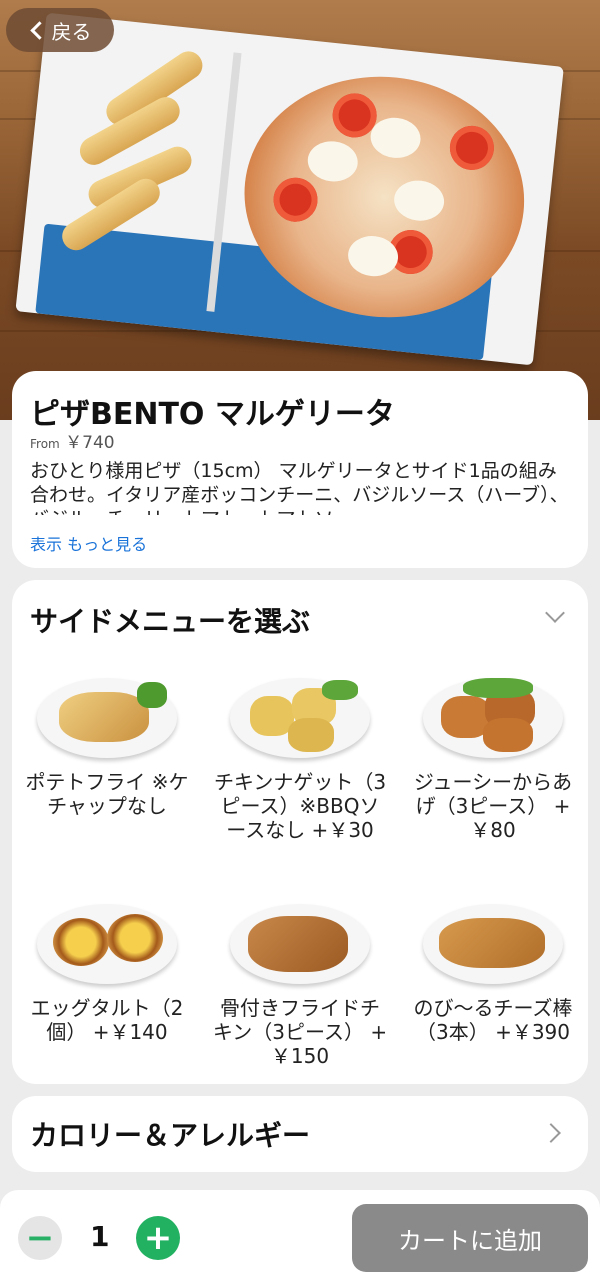 Image resolution: width=600 pixels, height=1288 pixels. What do you see at coordinates (300, 718) in the screenshot?
I see `chicken-nuggets-icon` at bounding box center [300, 718].